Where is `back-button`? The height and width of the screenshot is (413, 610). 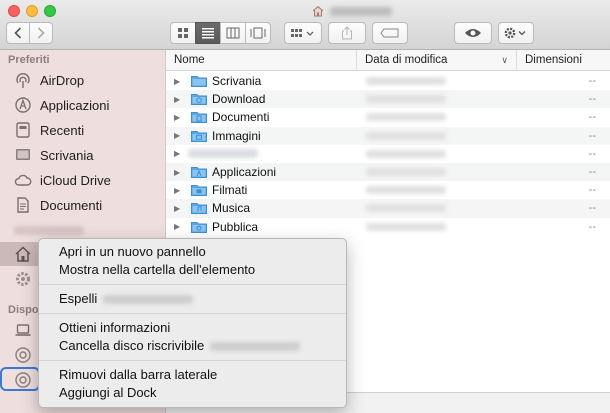 back-button is located at coordinates (18, 33).